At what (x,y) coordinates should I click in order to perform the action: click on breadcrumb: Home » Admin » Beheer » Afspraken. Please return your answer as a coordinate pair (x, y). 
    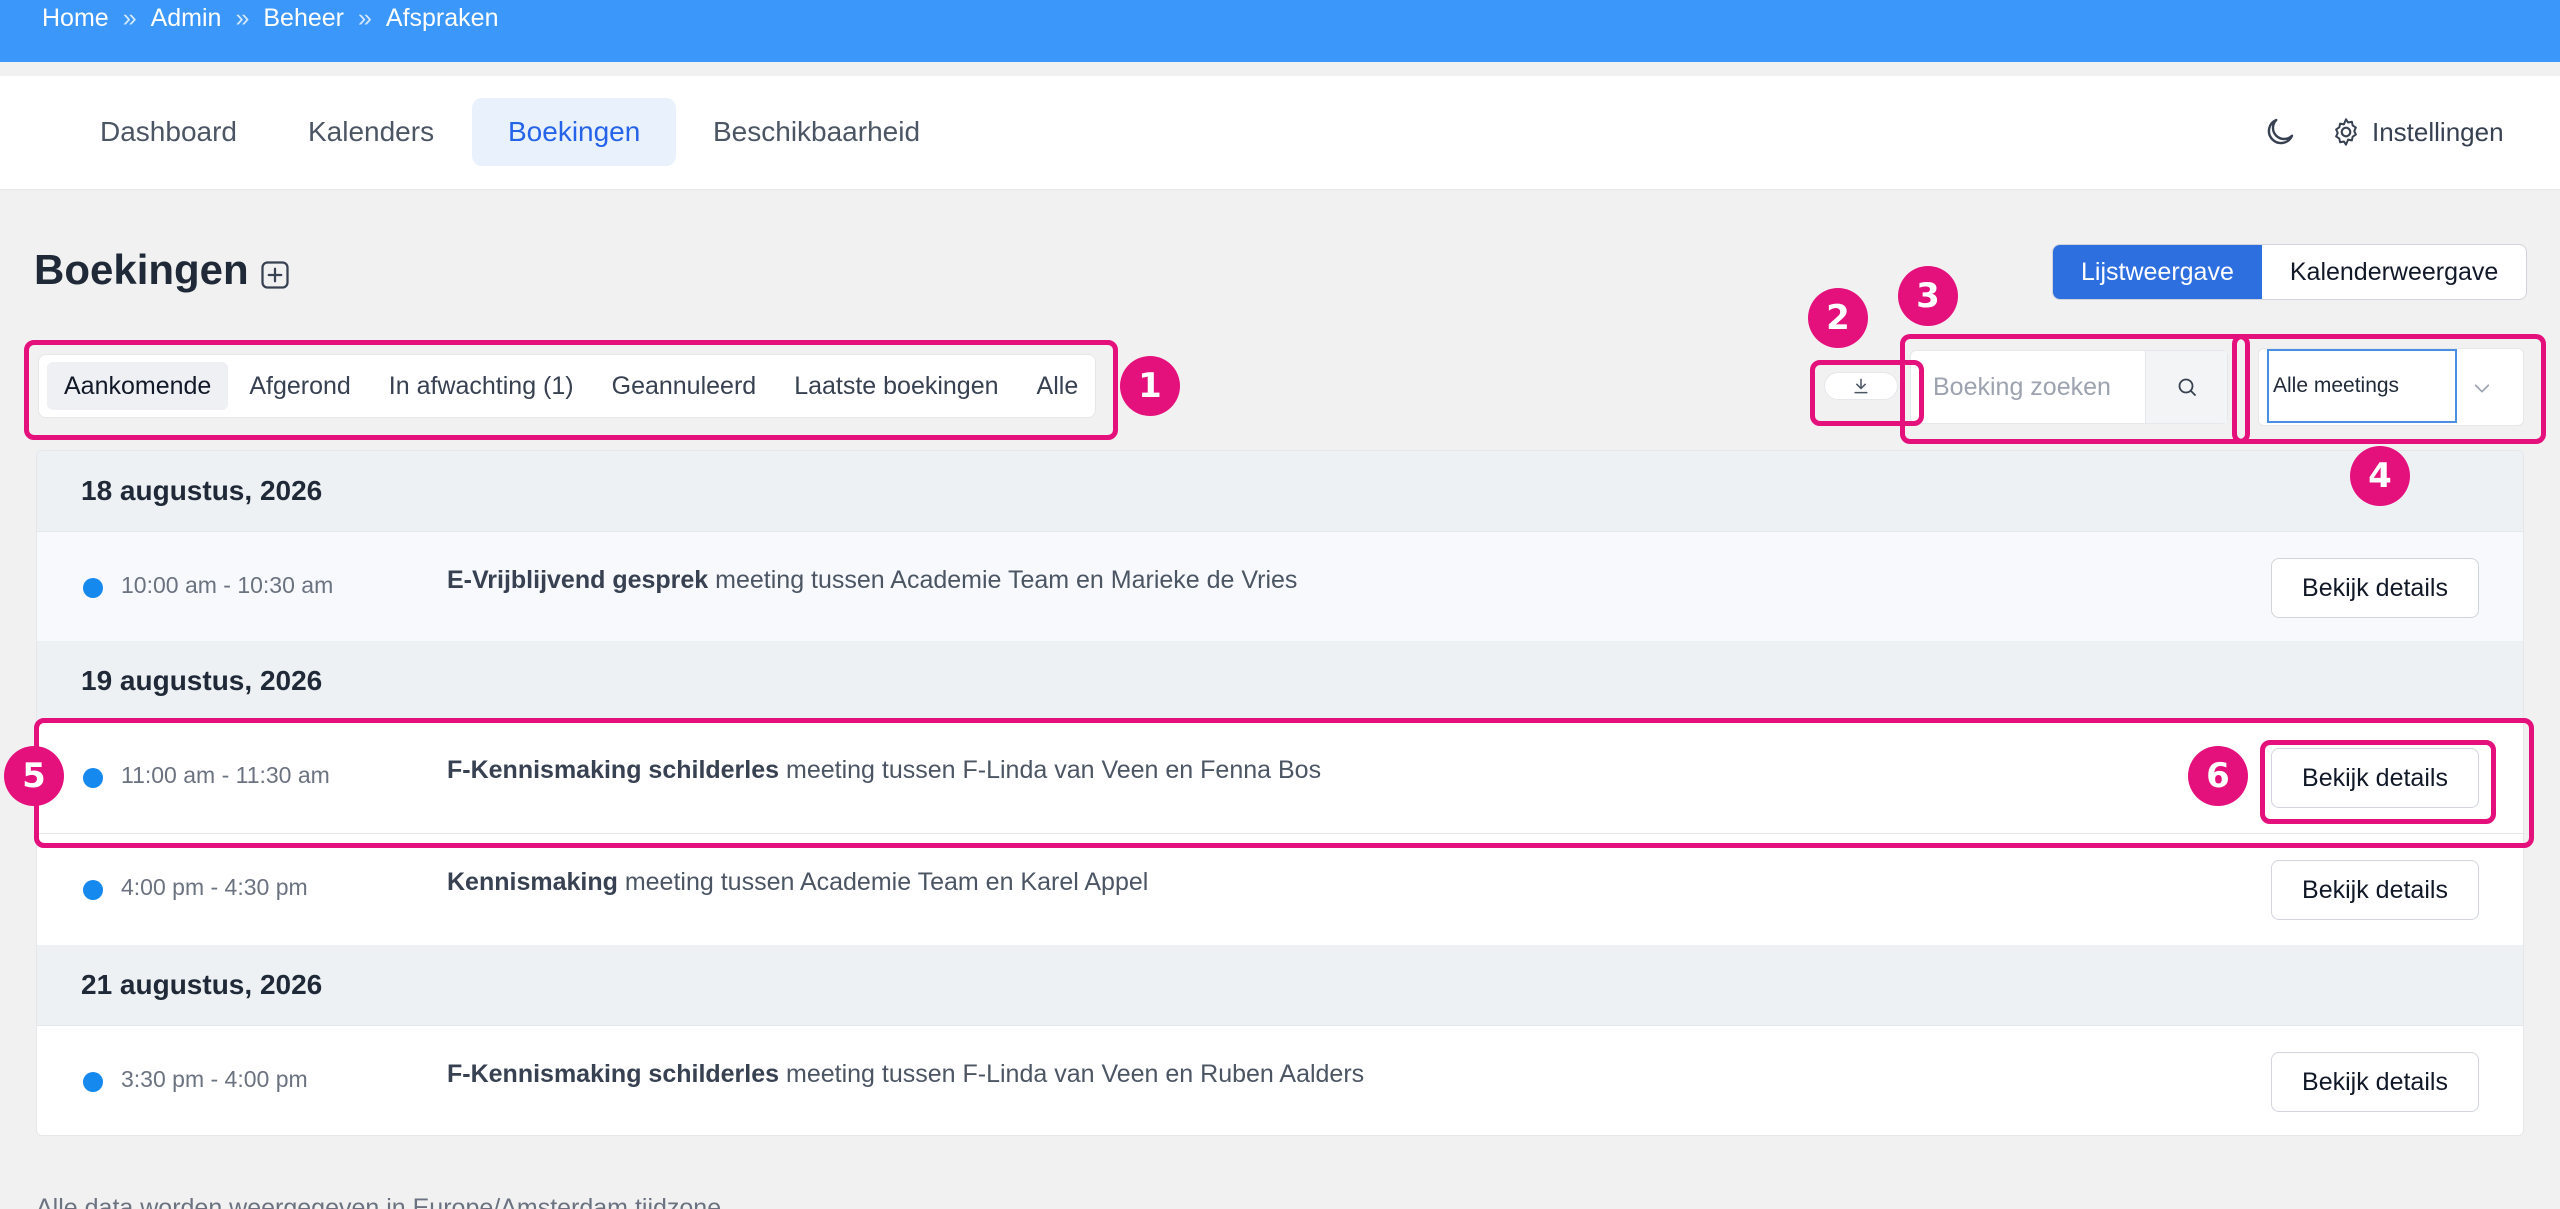
    Looking at the image, I should click on (270, 18).